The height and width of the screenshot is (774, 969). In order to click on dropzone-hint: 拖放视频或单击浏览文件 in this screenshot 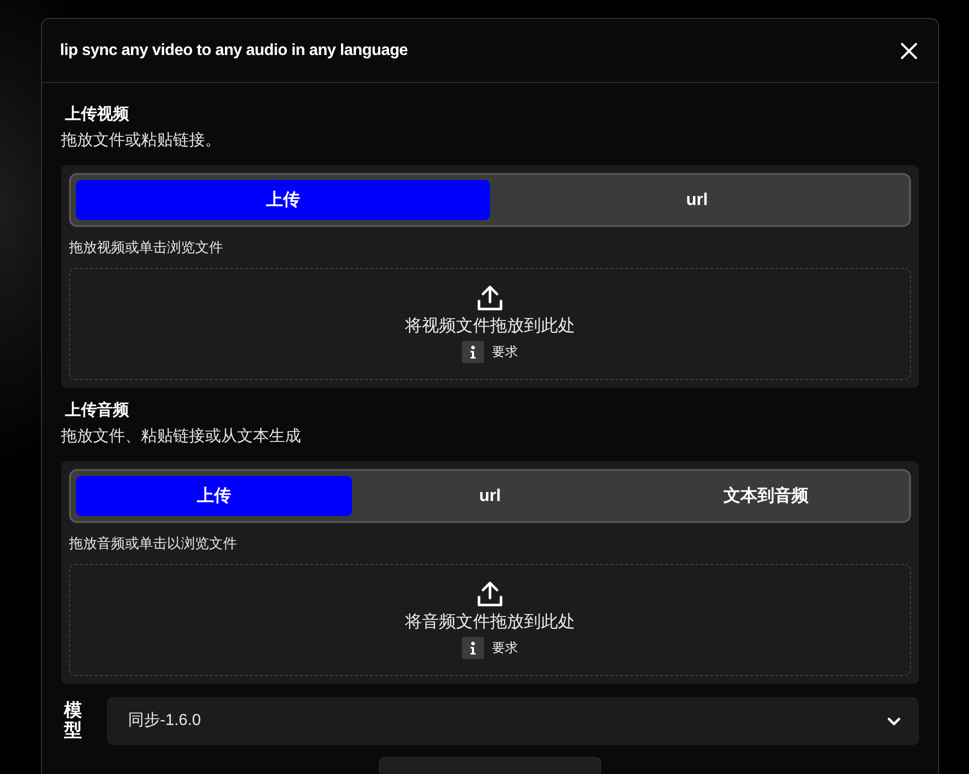, I will do `click(146, 247)`.